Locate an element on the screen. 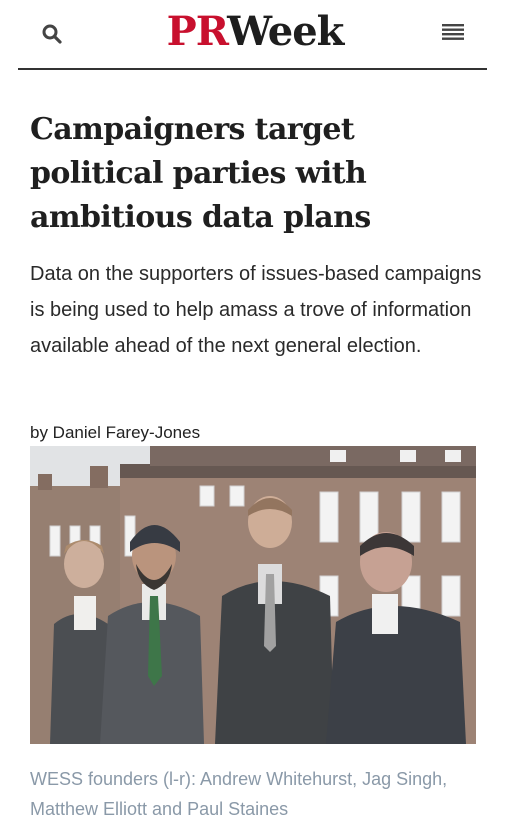 The width and height of the screenshot is (510, 828). logo-week: Week is located at coordinates (285, 31).